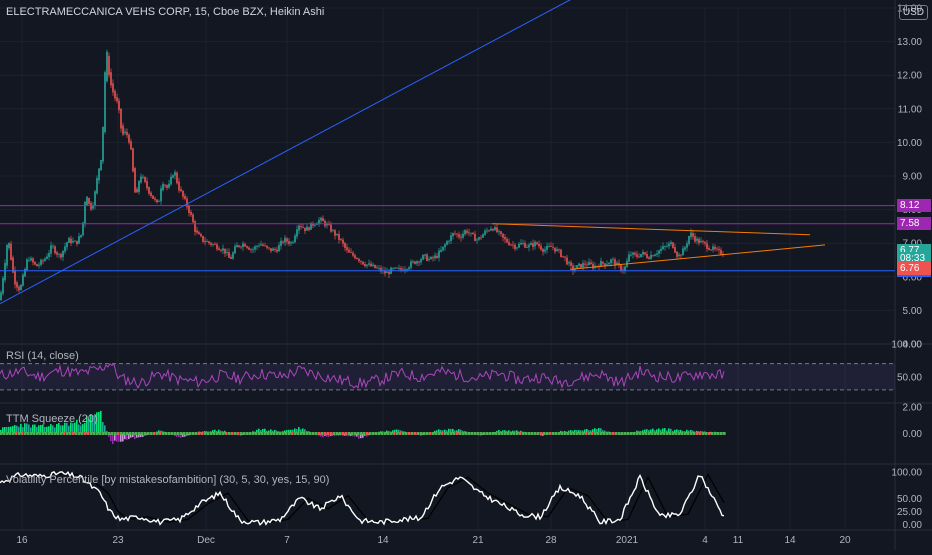  I want to click on ttm-squeeze-label: TTM Squeeze (20), so click(52, 419).